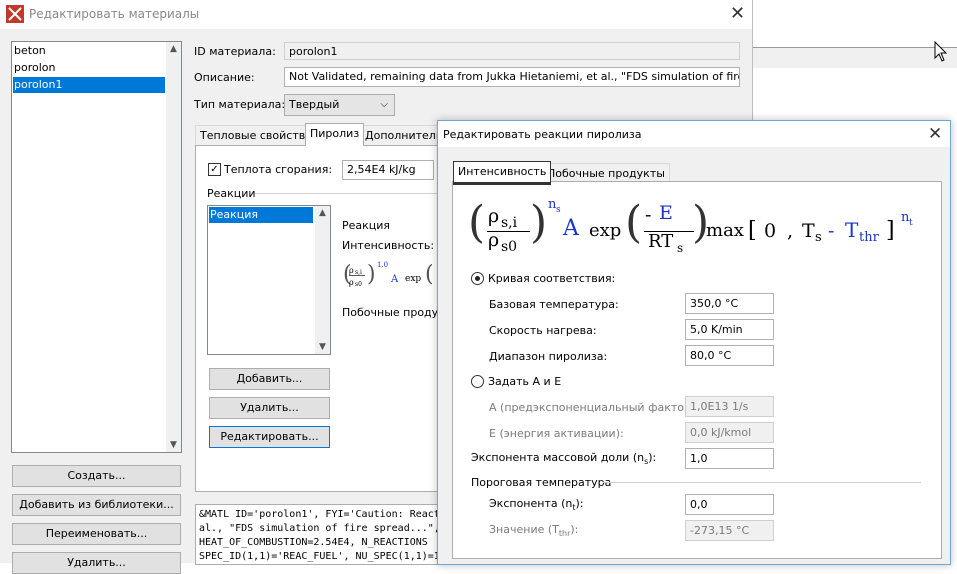  Describe the element at coordinates (564, 459) in the screenshot. I see `mass-exponent-label: Экспонента массовой доли (ns):` at that location.